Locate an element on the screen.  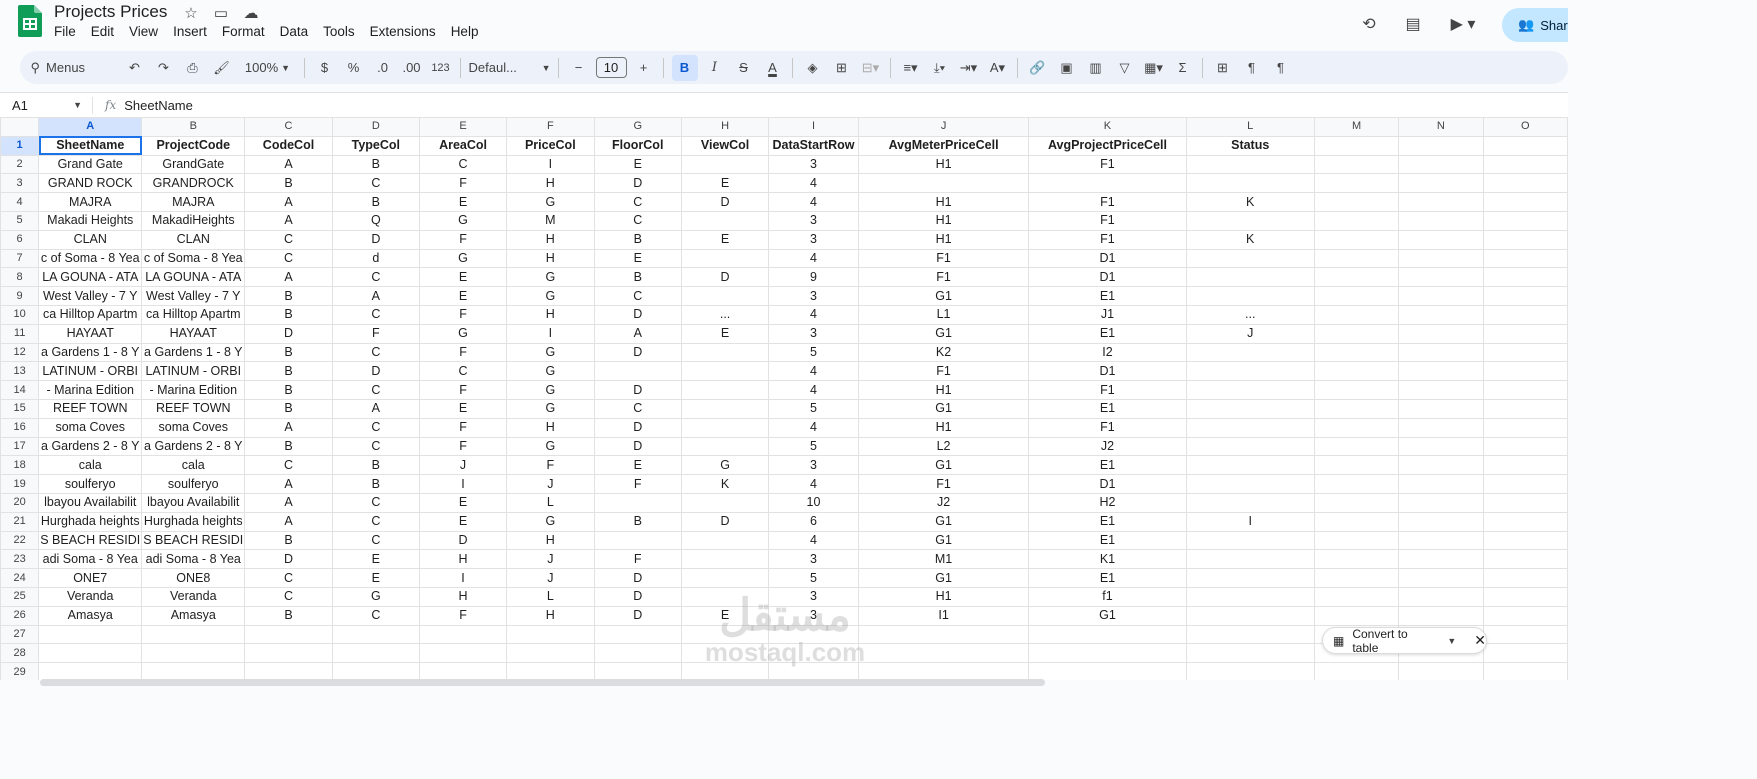
cell-j2: H1 is located at coordinates (943, 164).